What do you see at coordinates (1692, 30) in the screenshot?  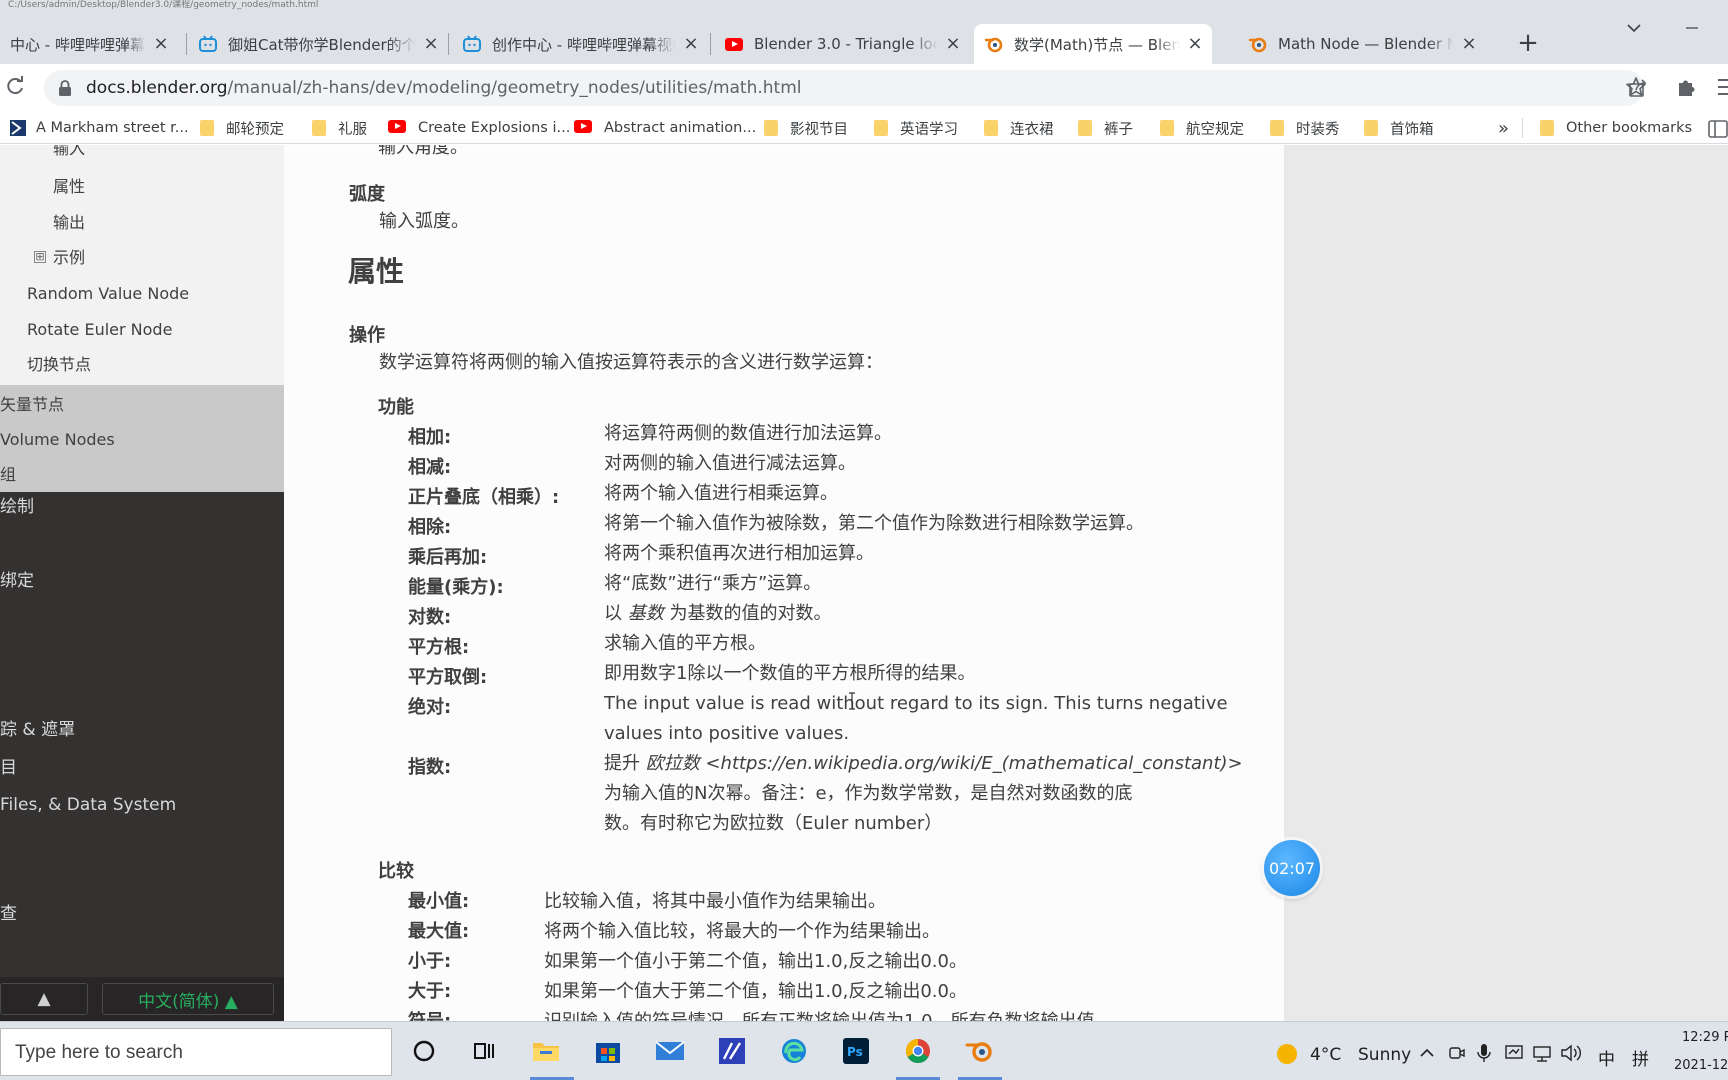 I see `minimize-icon` at bounding box center [1692, 30].